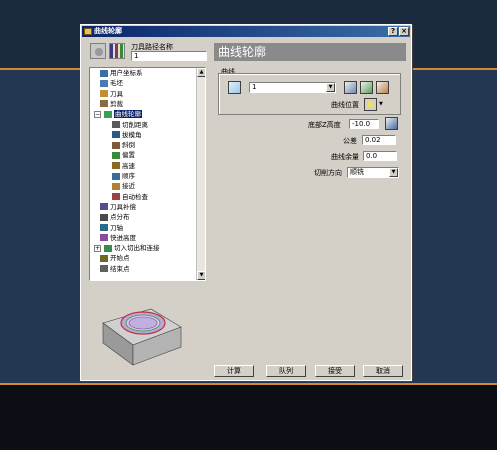 This screenshot has height=450, width=497. I want to click on collapse-icon: −, so click(97, 115).